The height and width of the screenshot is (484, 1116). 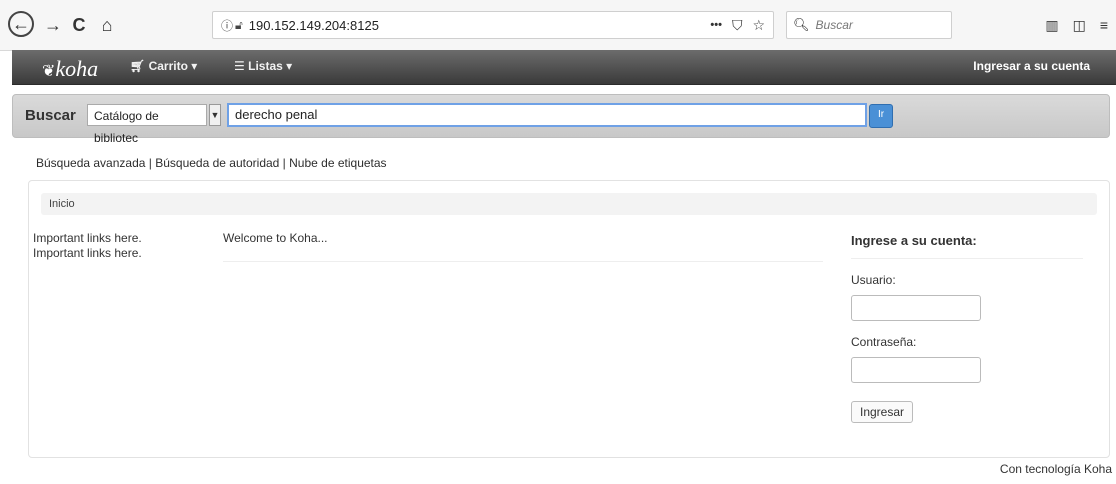 I want to click on search-label: Buscar, so click(x=50, y=115).